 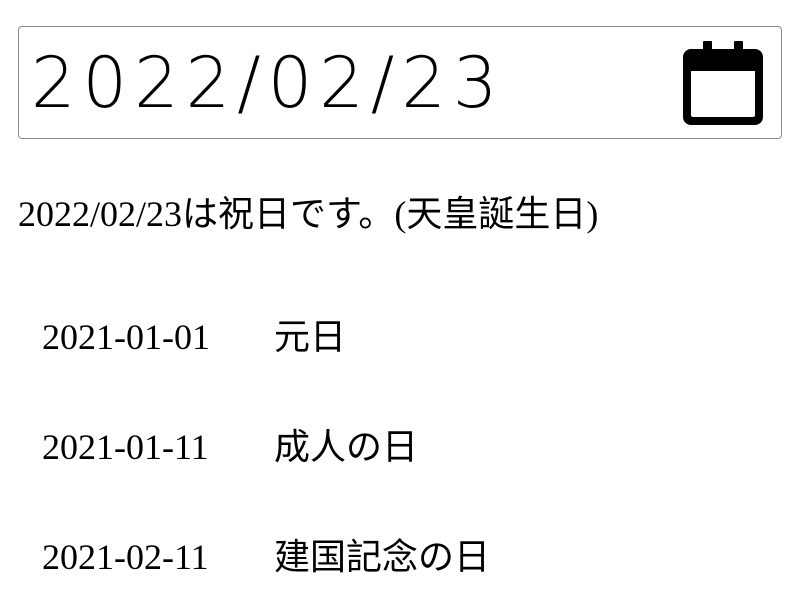 What do you see at coordinates (308, 214) in the screenshot?
I see `holiday-result-text: 2022/02/23は祝日です。(天皇誕生日)` at bounding box center [308, 214].